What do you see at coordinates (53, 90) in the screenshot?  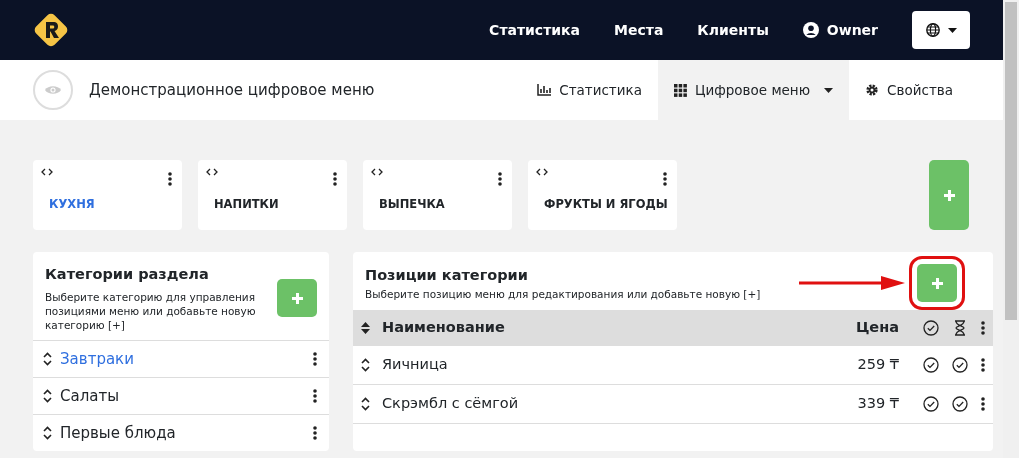 I see `eye-icon` at bounding box center [53, 90].